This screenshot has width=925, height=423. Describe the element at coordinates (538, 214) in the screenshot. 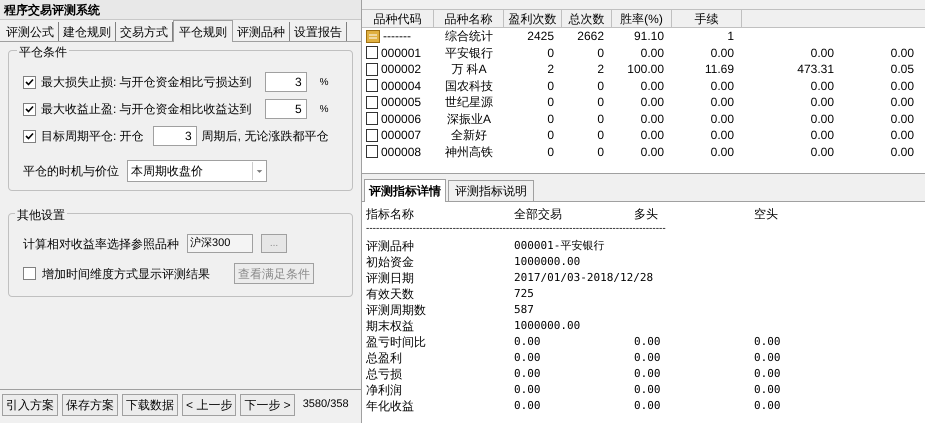

I see `column-header: 全部交易` at that location.